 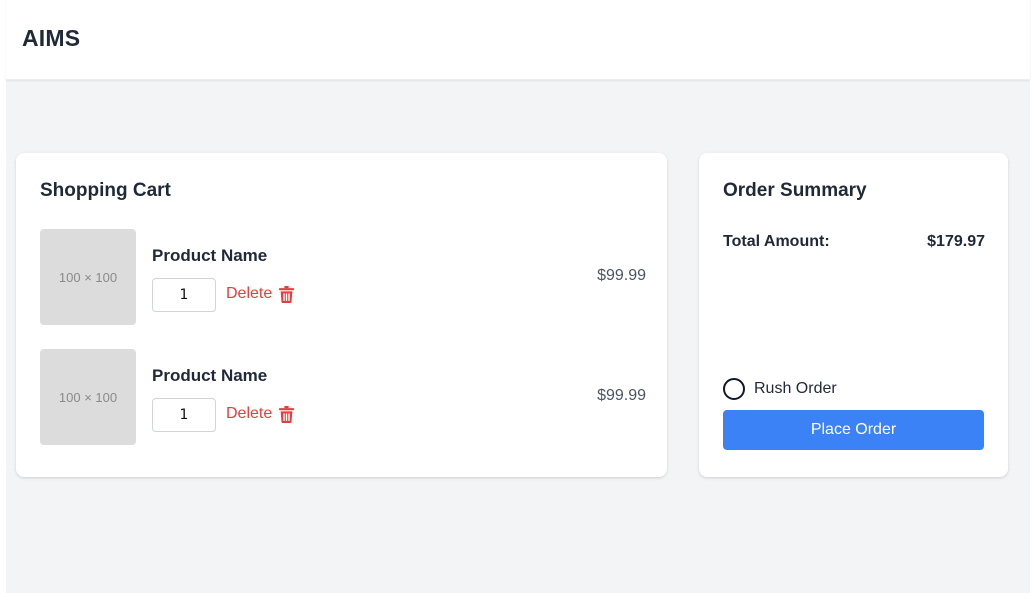 What do you see at coordinates (734, 389) in the screenshot?
I see `rush-order-radio` at bounding box center [734, 389].